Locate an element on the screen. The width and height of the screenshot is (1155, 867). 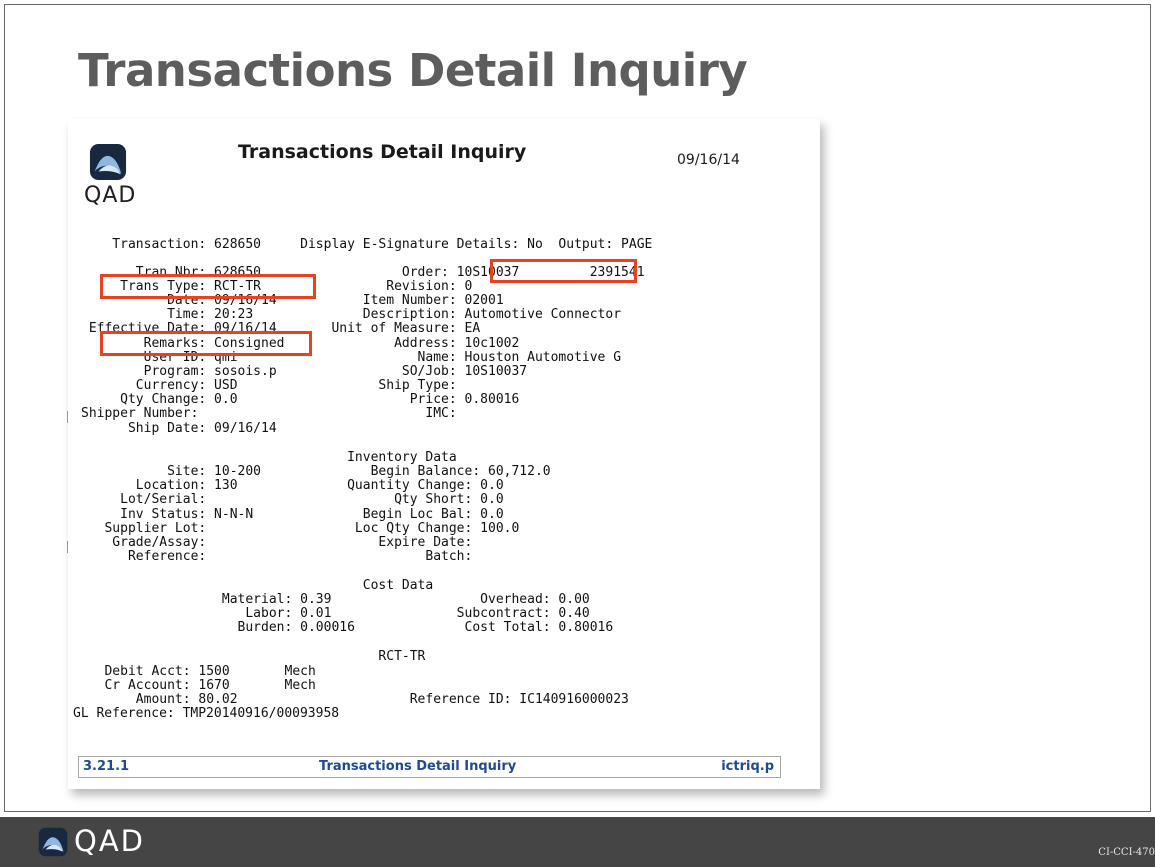
ship-date-line: Ship Date: 09/16/14 is located at coordinates (179, 428).